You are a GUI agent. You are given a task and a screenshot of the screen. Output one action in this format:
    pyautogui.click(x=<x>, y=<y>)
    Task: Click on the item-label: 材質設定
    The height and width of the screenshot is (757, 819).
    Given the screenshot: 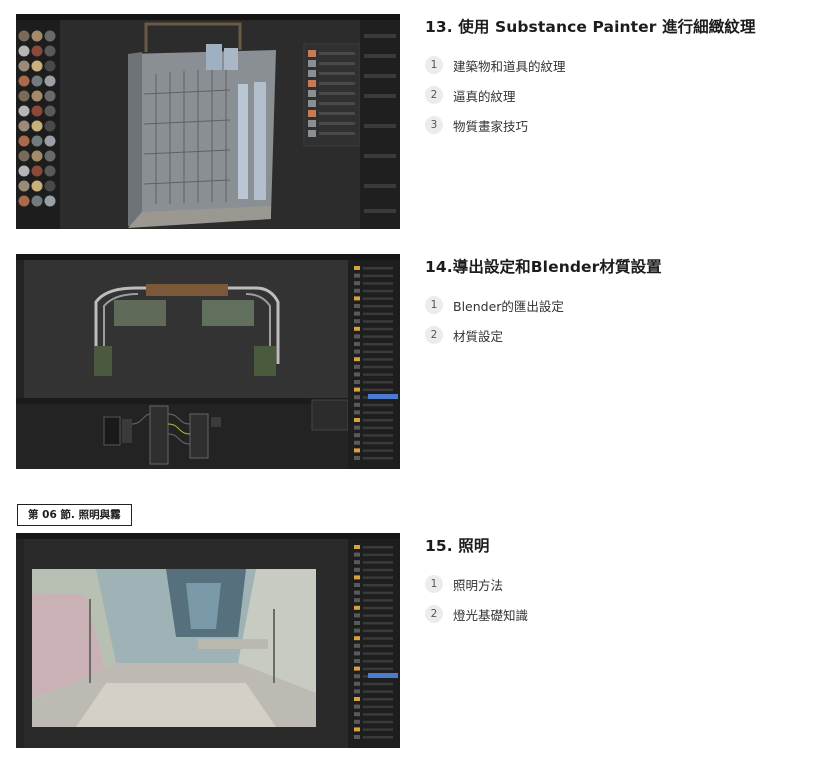 What is the action you would take?
    pyautogui.click(x=478, y=336)
    